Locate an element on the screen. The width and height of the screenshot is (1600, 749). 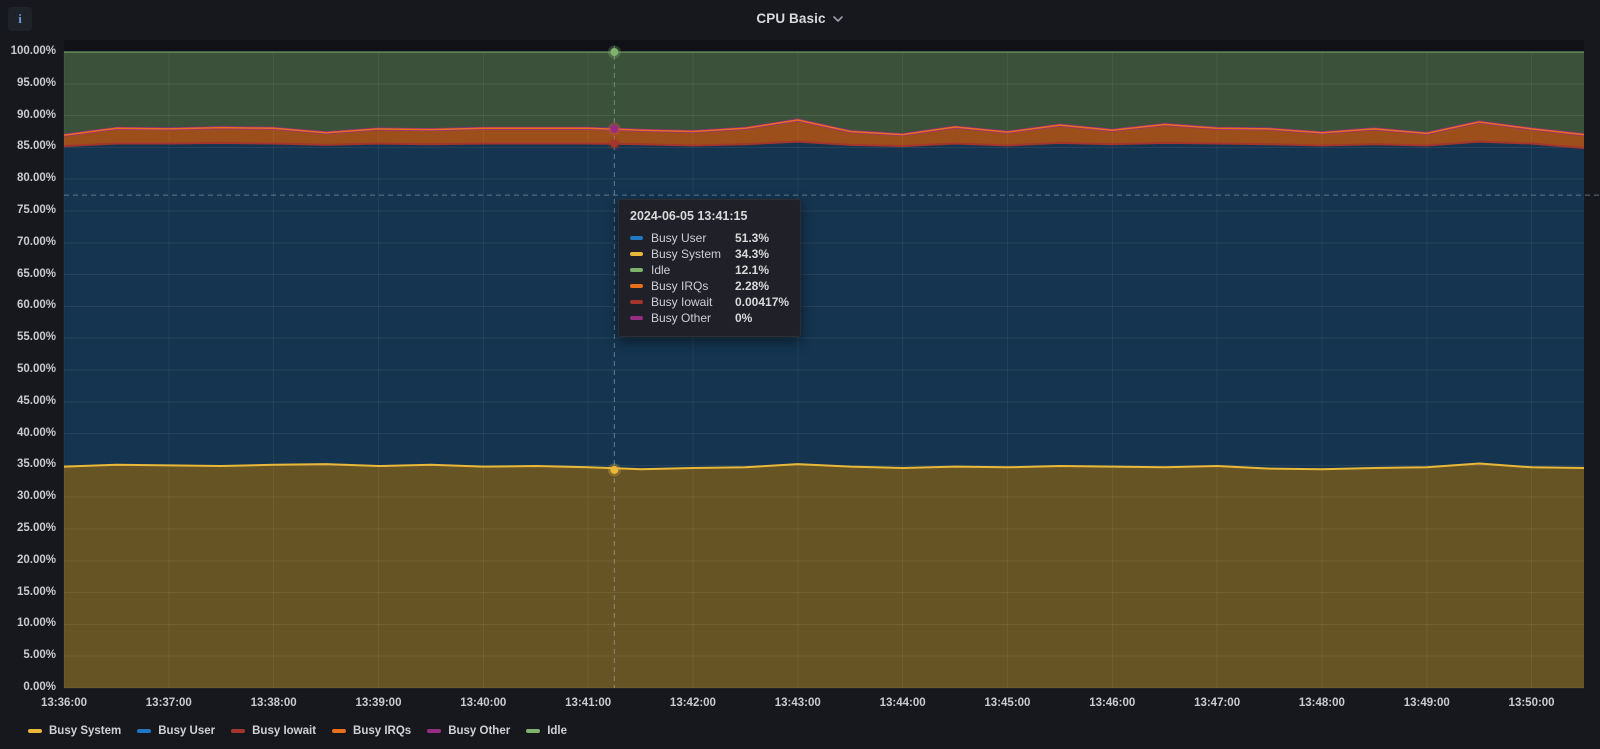
x-tick-label: 13:39:00 is located at coordinates (378, 703).